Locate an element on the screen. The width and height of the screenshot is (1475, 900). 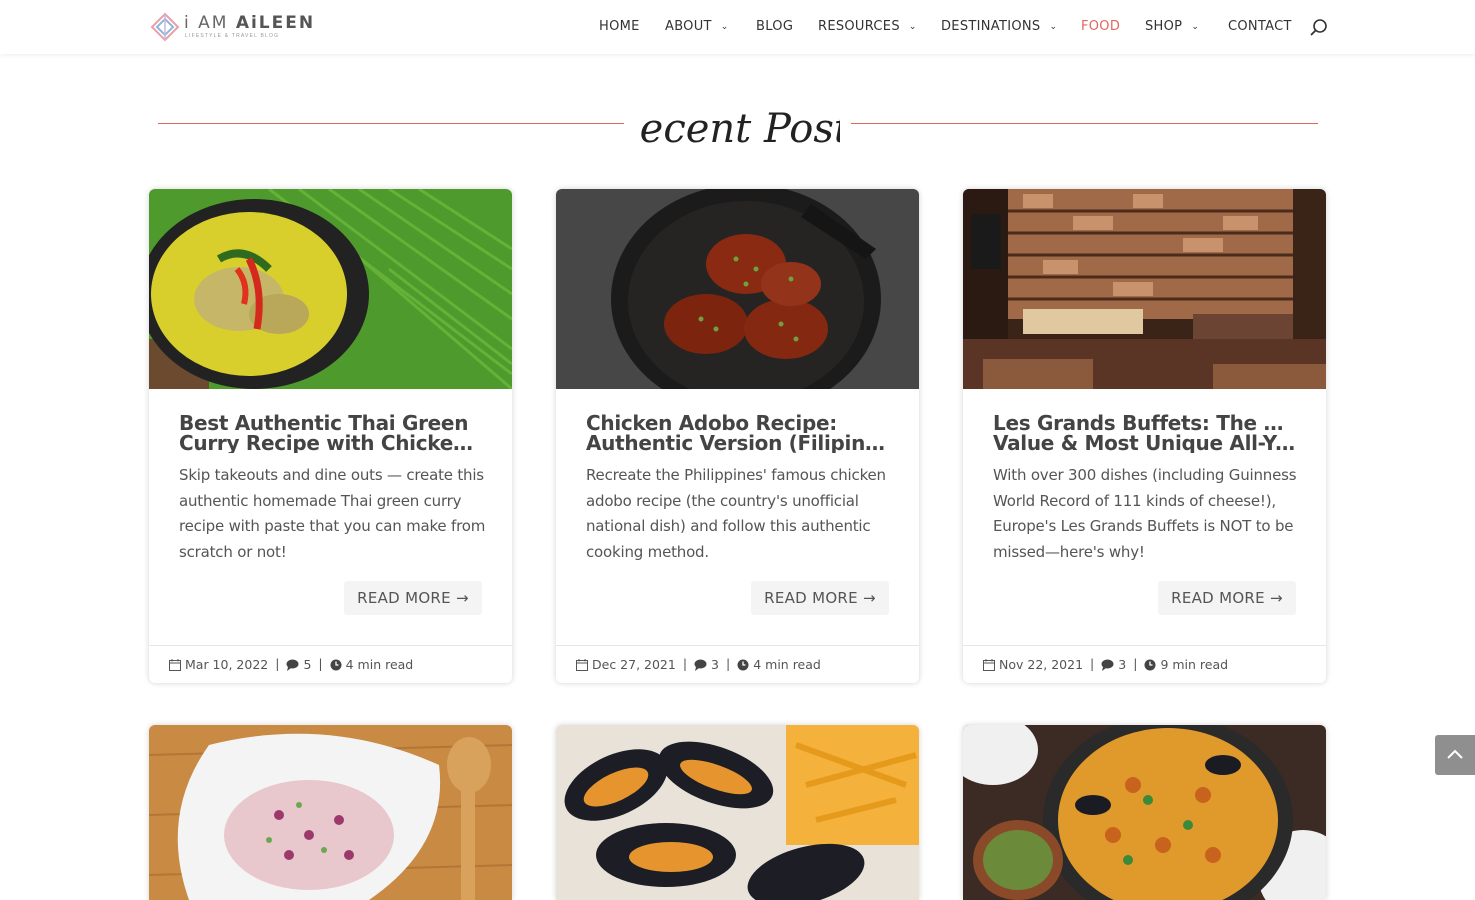
post-thumbnail-thai-curry is located at coordinates (330, 289).